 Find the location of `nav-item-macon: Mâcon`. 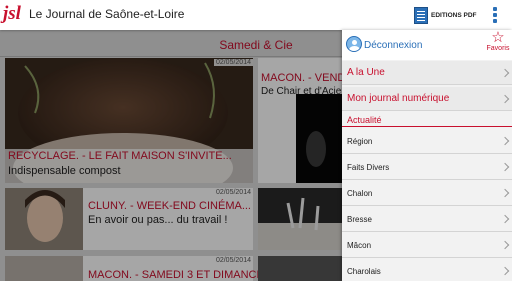

nav-item-macon: Mâcon is located at coordinates (427, 245).